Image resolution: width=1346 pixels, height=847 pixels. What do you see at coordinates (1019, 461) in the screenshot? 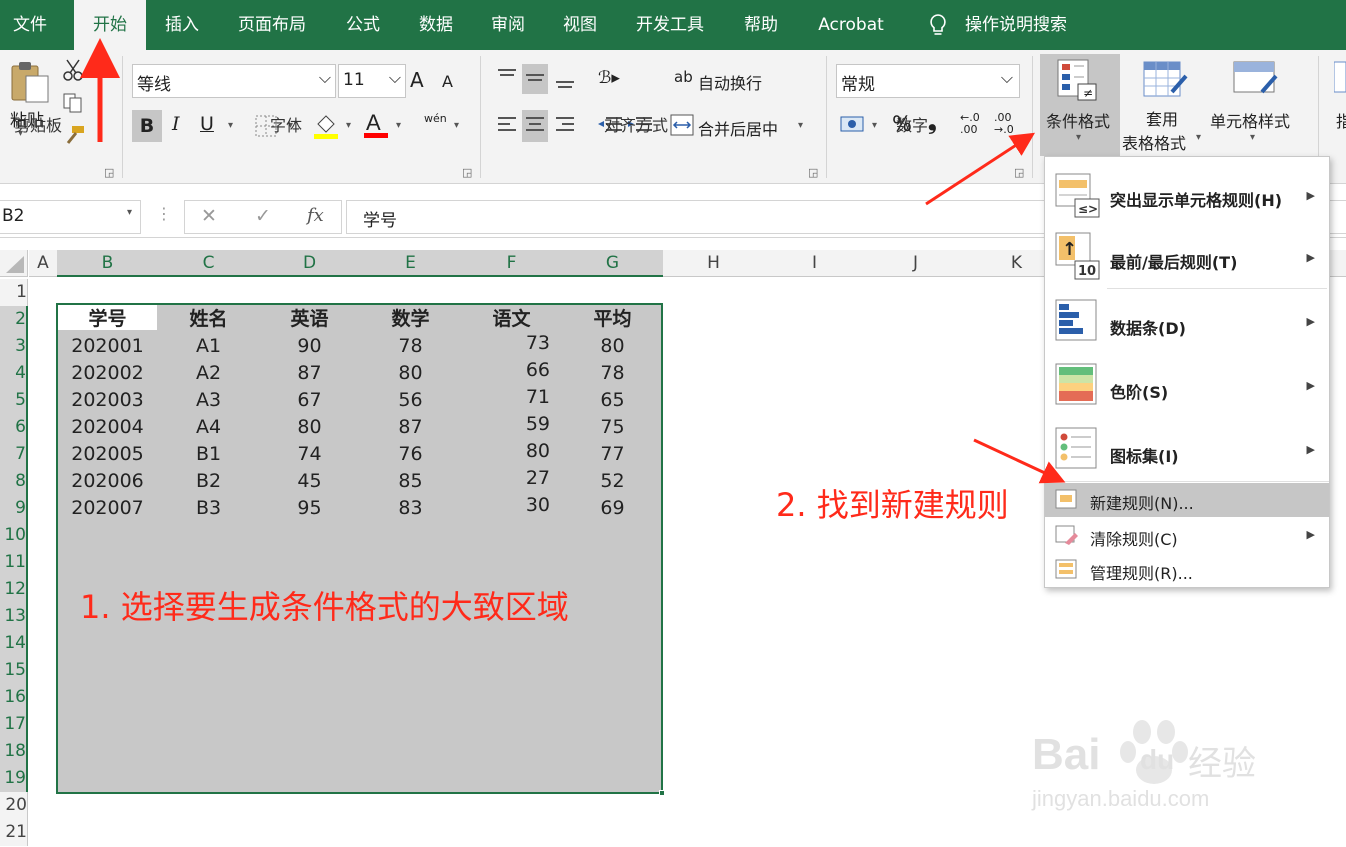
I see `arrow-to-new-rule` at bounding box center [1019, 461].